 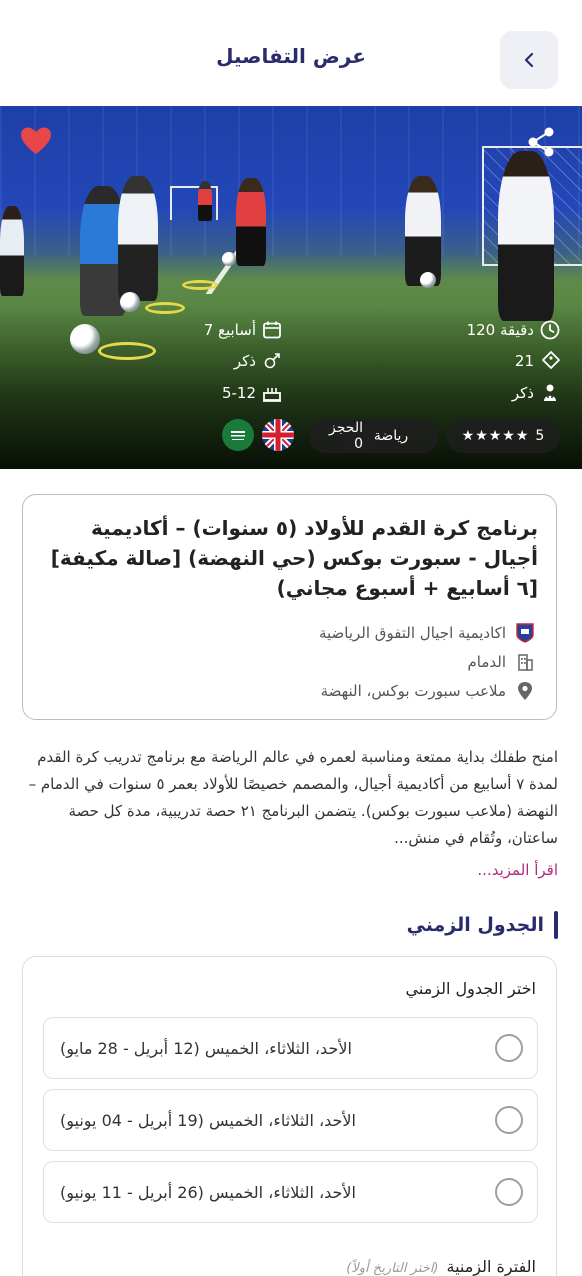 I want to click on count-stat: 21, so click(x=537, y=361).